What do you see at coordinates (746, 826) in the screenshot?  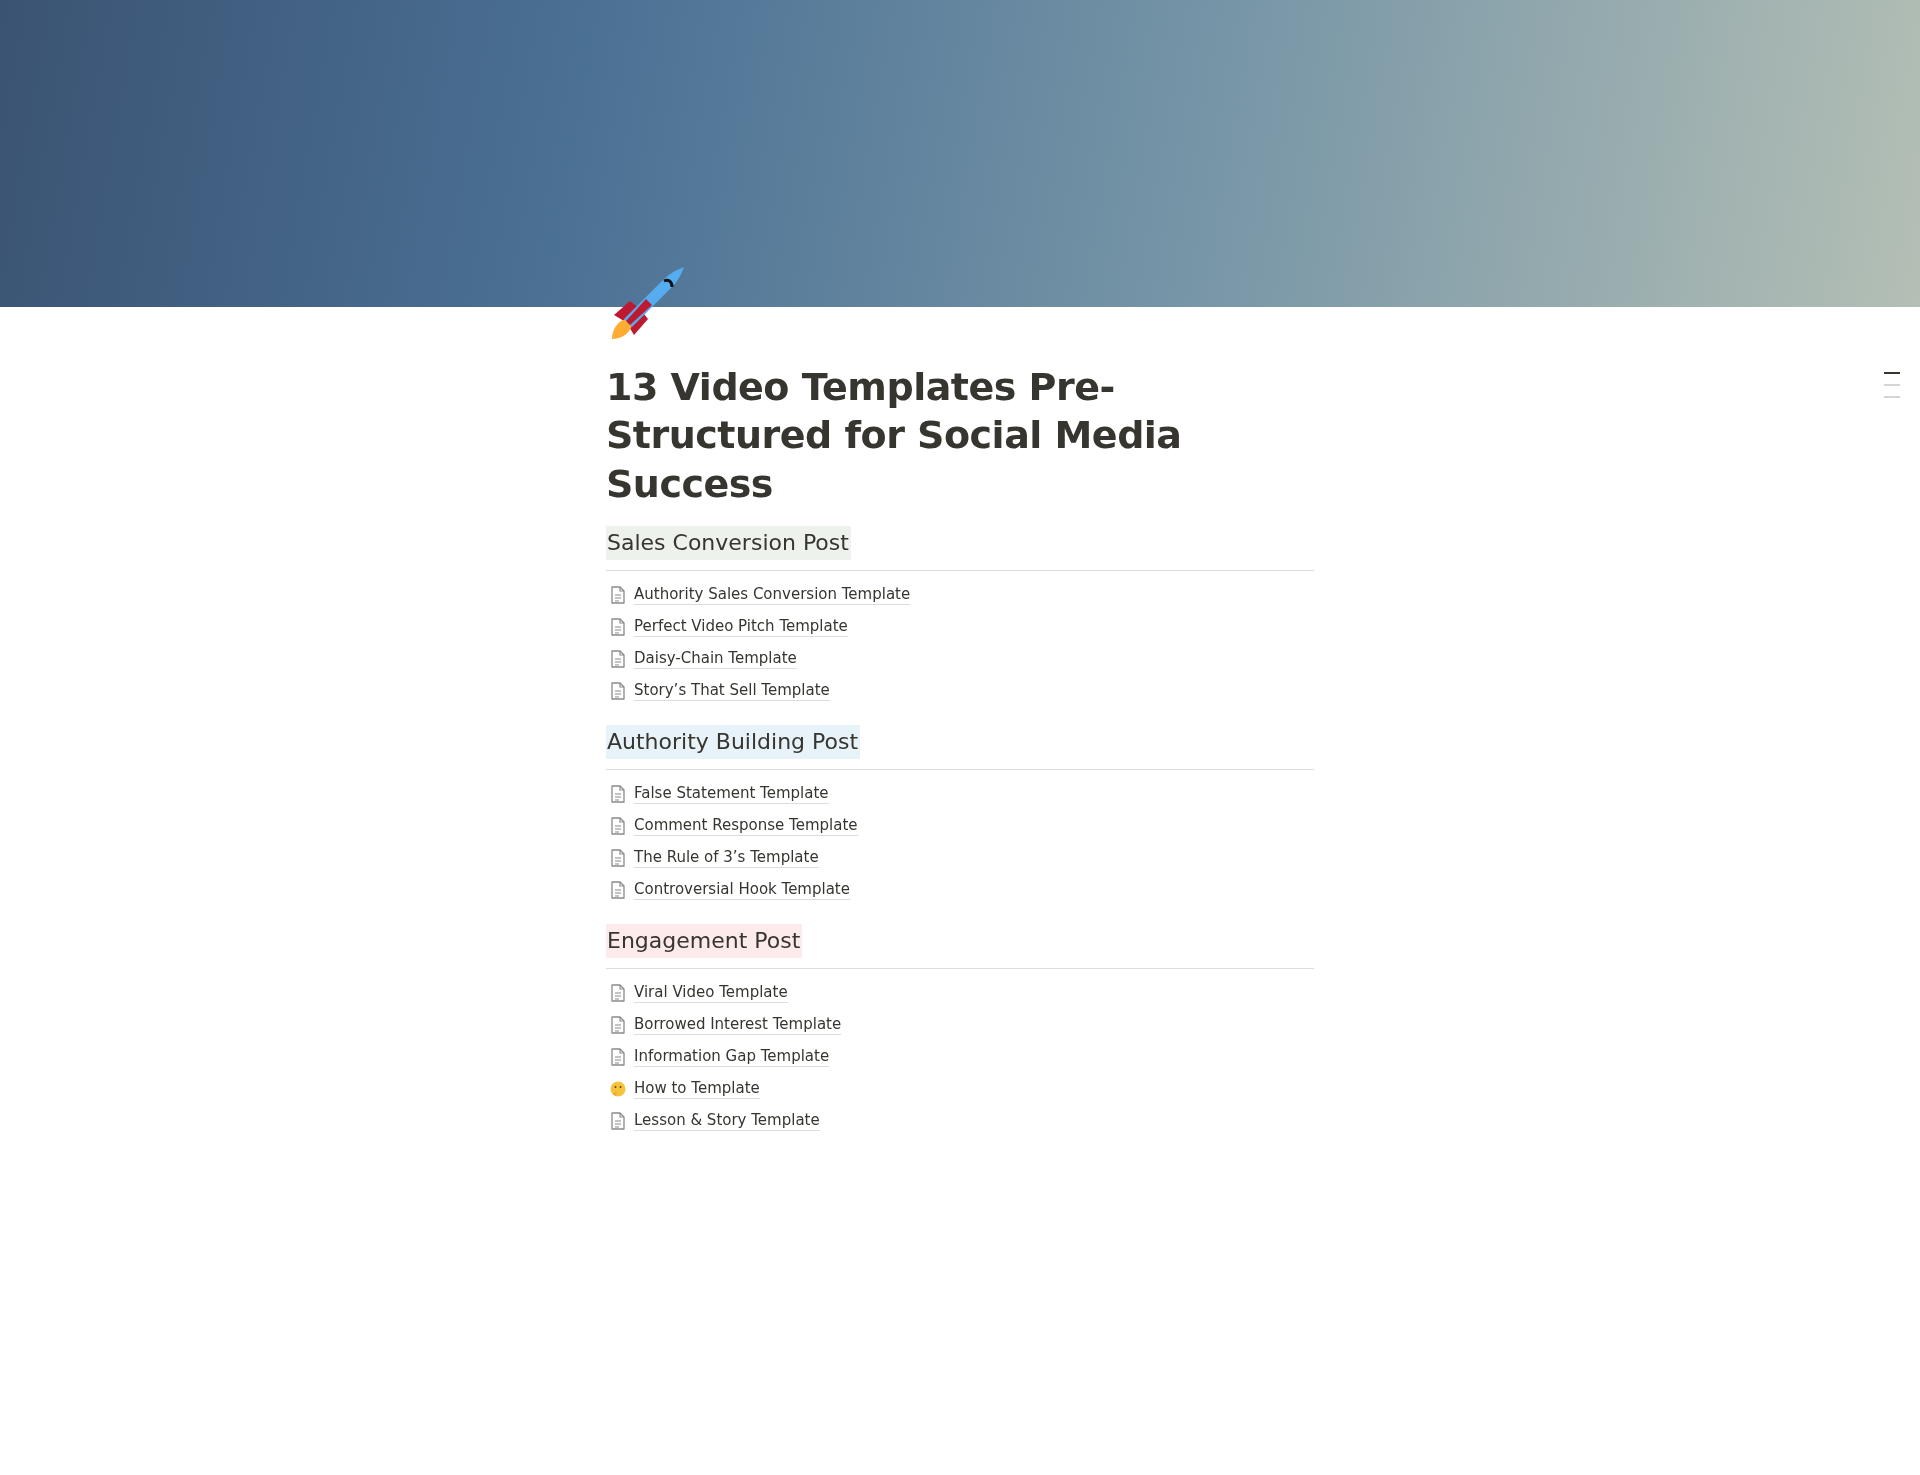 I see `page-link: Comment Response Template` at bounding box center [746, 826].